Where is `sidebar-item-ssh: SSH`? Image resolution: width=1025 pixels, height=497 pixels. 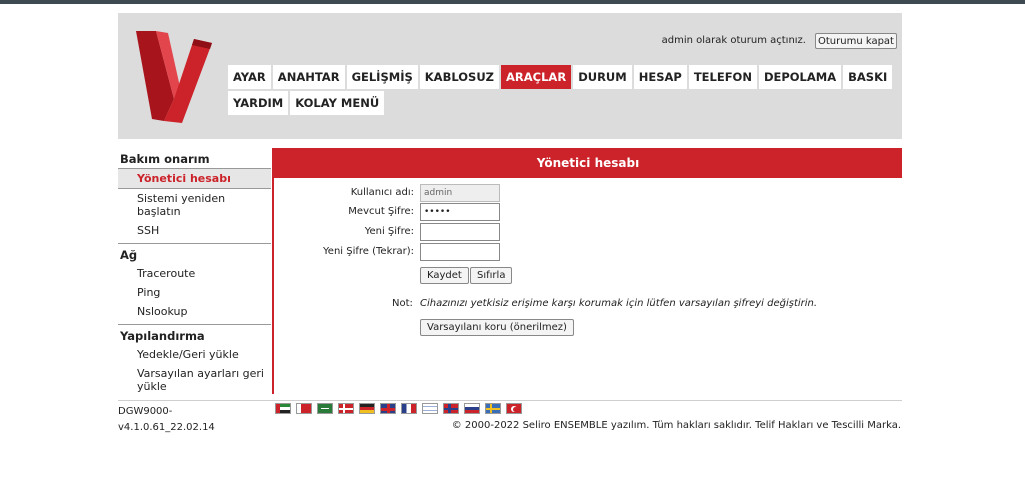
sidebar-item-ssh: SSH is located at coordinates (194, 230).